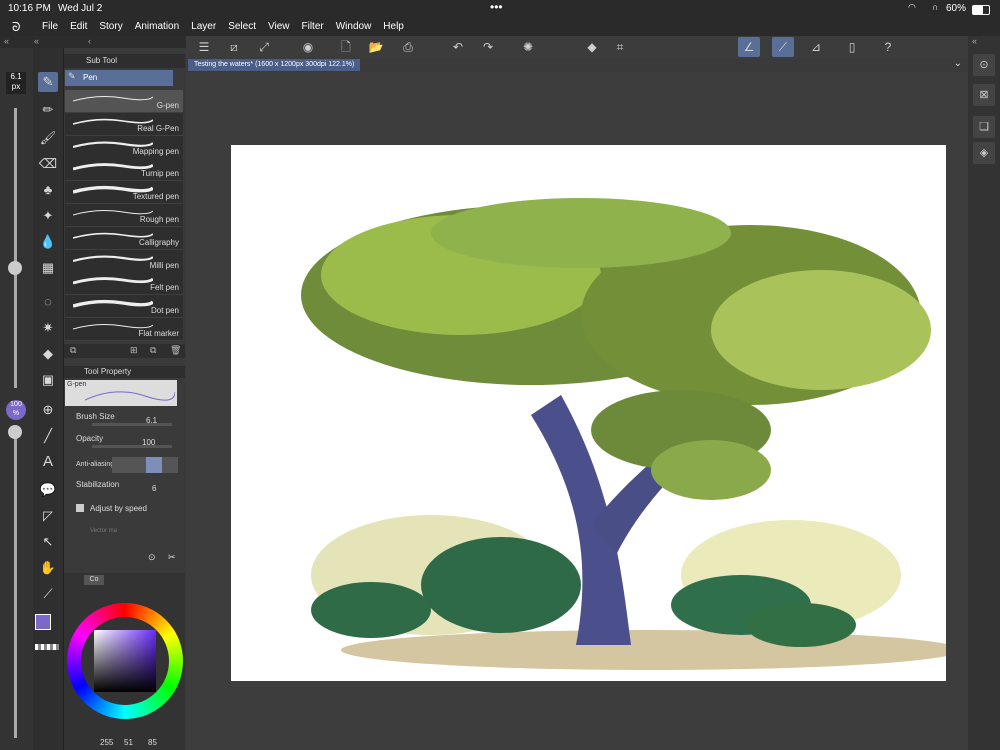 This screenshot has height=750, width=1000. I want to click on subtool-item: Milli pen, so click(124, 261).